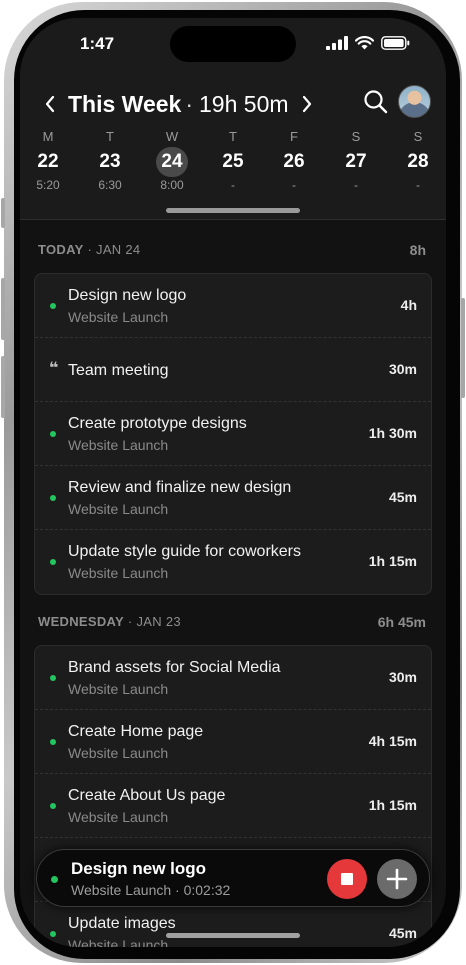 The image size is (466, 965). What do you see at coordinates (392, 561) in the screenshot?
I see `entry-duration: 1h 15m` at bounding box center [392, 561].